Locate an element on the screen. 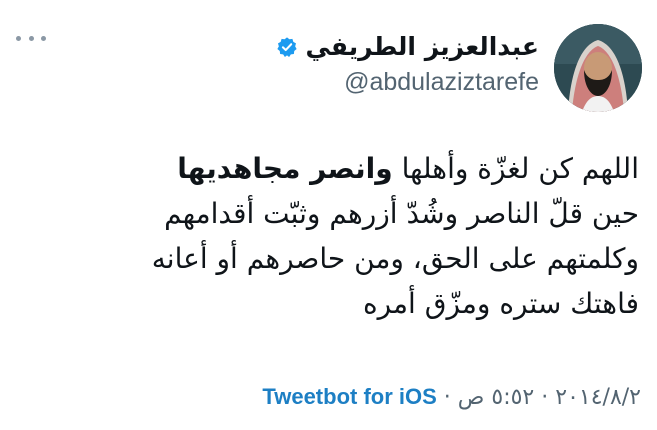 This screenshot has height=430, width=657. tweet-meta: Tweetbot for iOS · ٥:٥٢ ص · ٢٠١٤/٨/٢ is located at coordinates (451, 397).